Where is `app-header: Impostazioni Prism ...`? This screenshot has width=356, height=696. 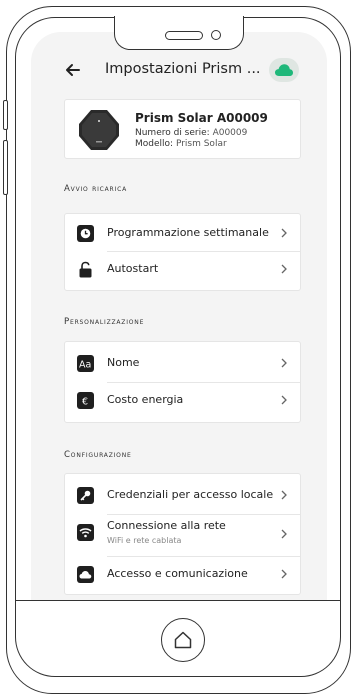
app-header: Impostazioni Prism ... is located at coordinates (179, 70).